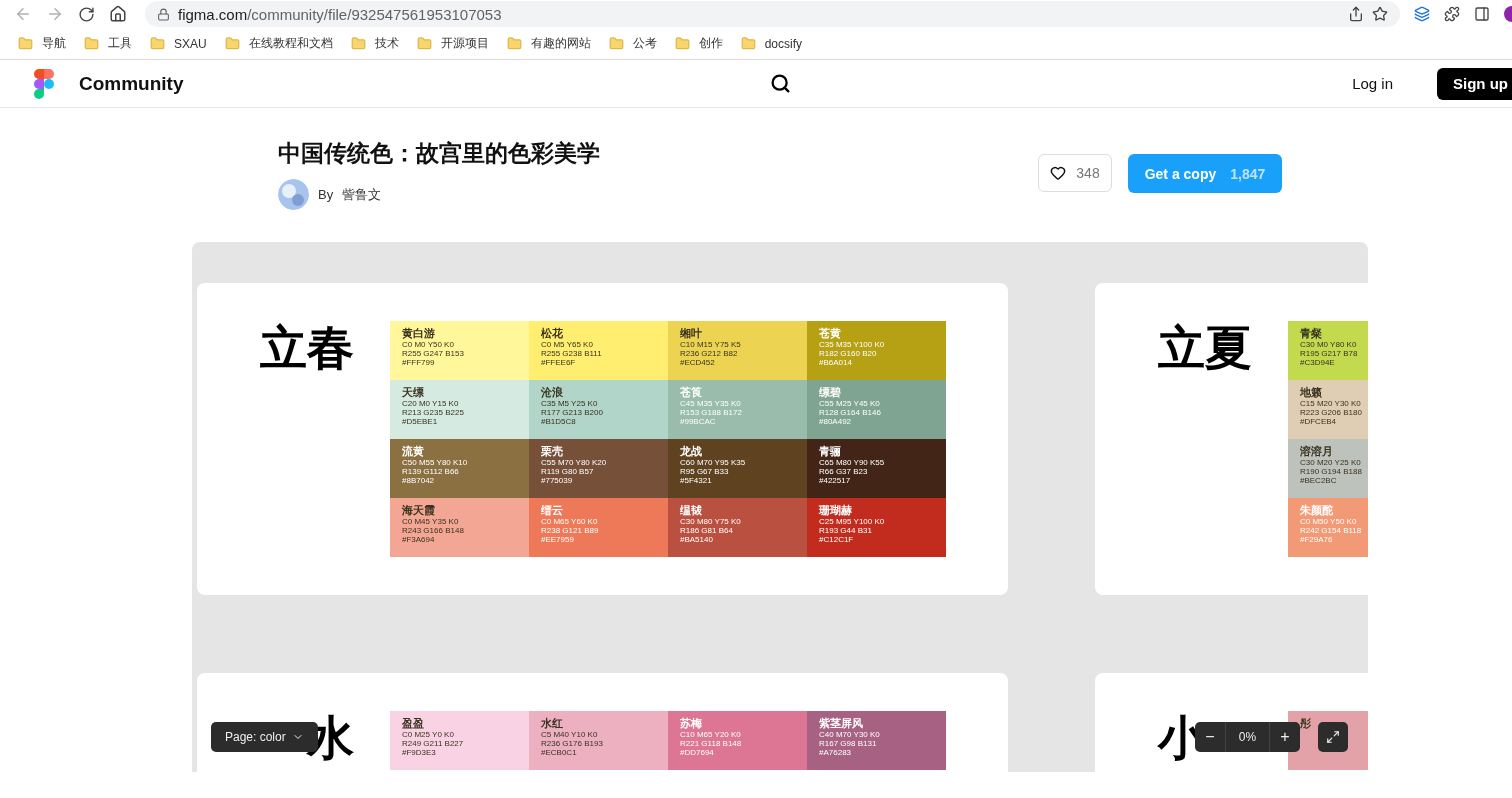 Image resolution: width=1512 pixels, height=798 pixels. I want to click on color-name: 青粲, so click(1311, 333).